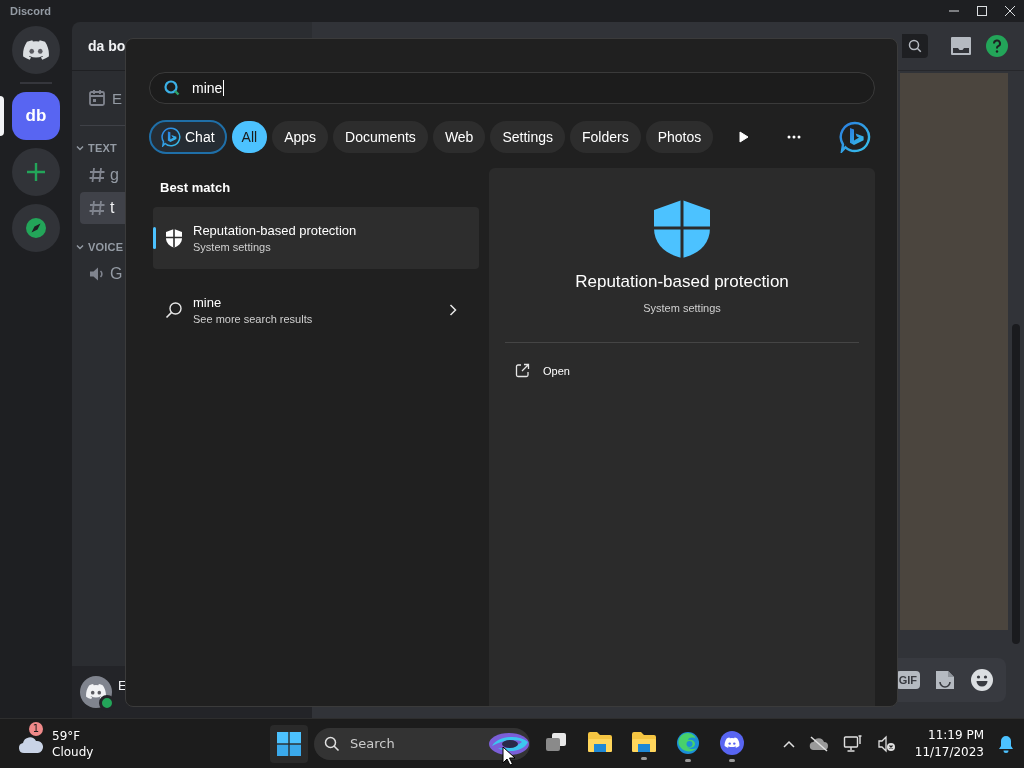  Describe the element at coordinates (196, 187) in the screenshot. I see `section-heading: Best match` at that location.